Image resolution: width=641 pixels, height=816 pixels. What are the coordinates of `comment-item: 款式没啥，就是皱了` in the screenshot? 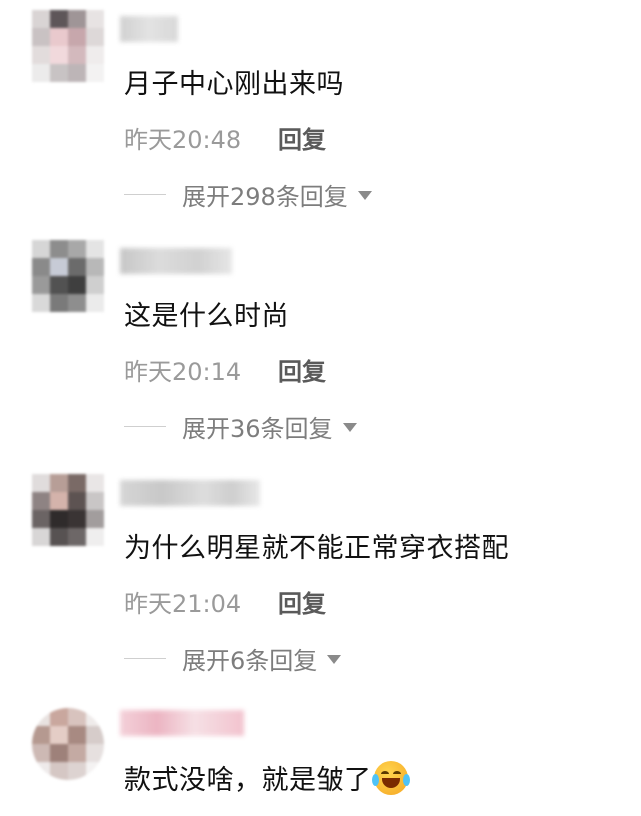 It's located at (320, 756).